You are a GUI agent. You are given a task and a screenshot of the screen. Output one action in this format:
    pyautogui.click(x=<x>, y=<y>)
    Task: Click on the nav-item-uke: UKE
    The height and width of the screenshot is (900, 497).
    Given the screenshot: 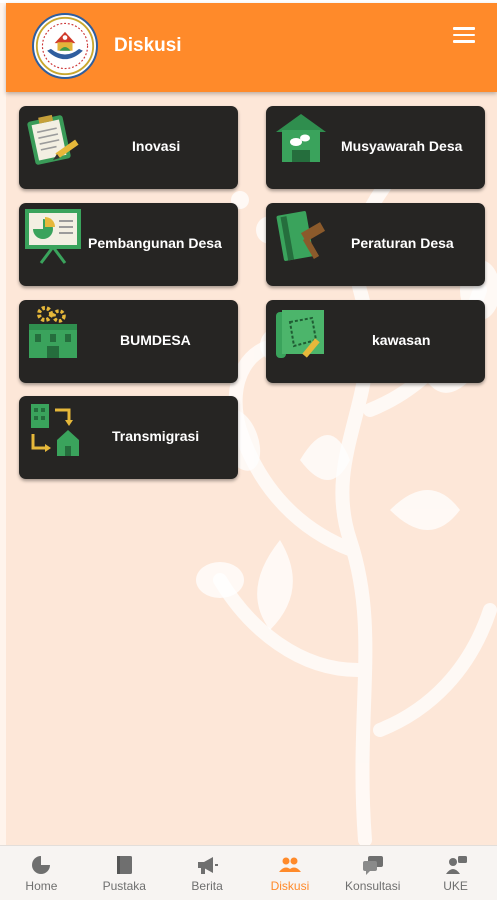 What is the action you would take?
    pyautogui.click(x=455, y=873)
    